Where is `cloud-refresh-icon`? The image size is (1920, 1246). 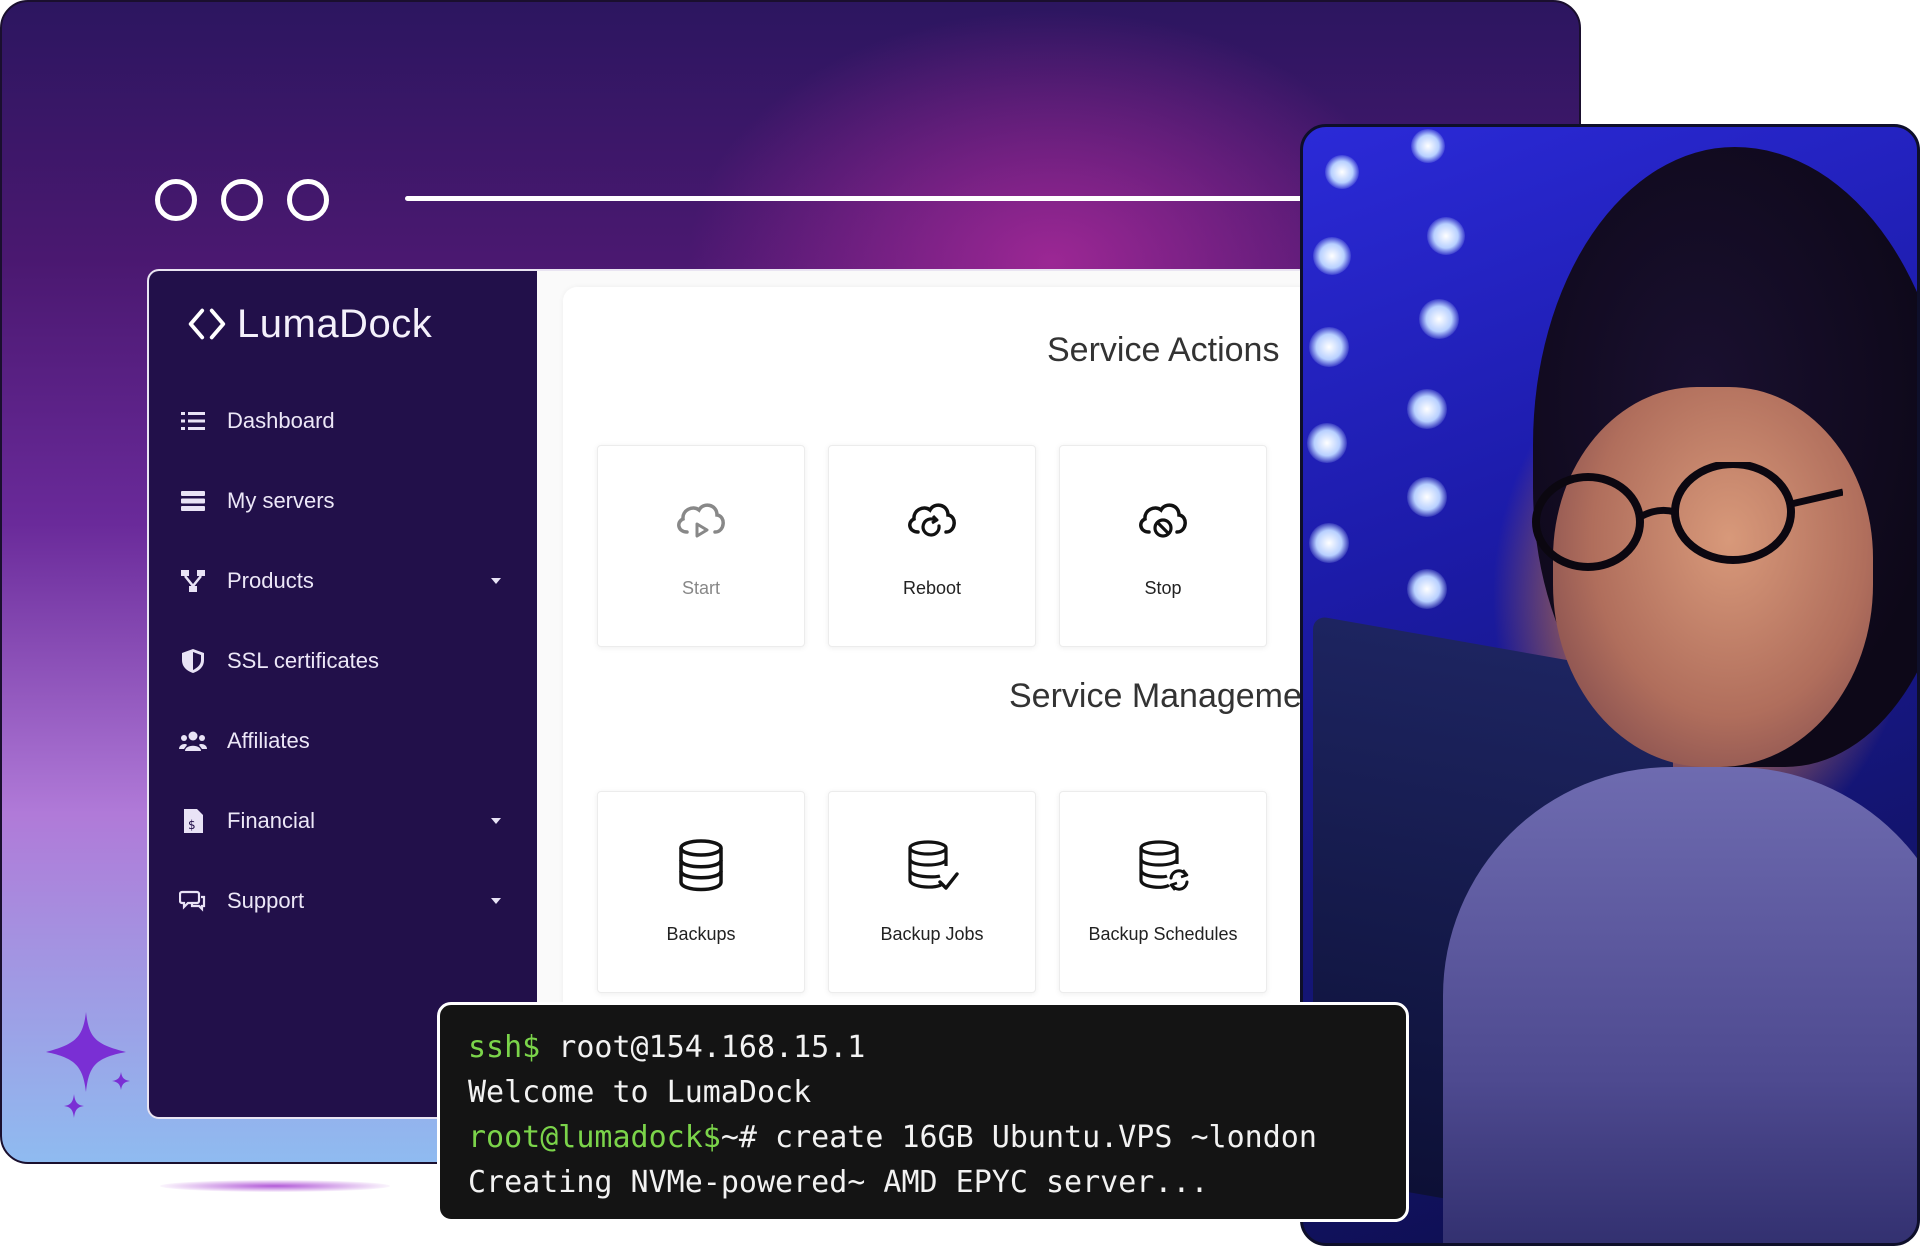 cloud-refresh-icon is located at coordinates (932, 520).